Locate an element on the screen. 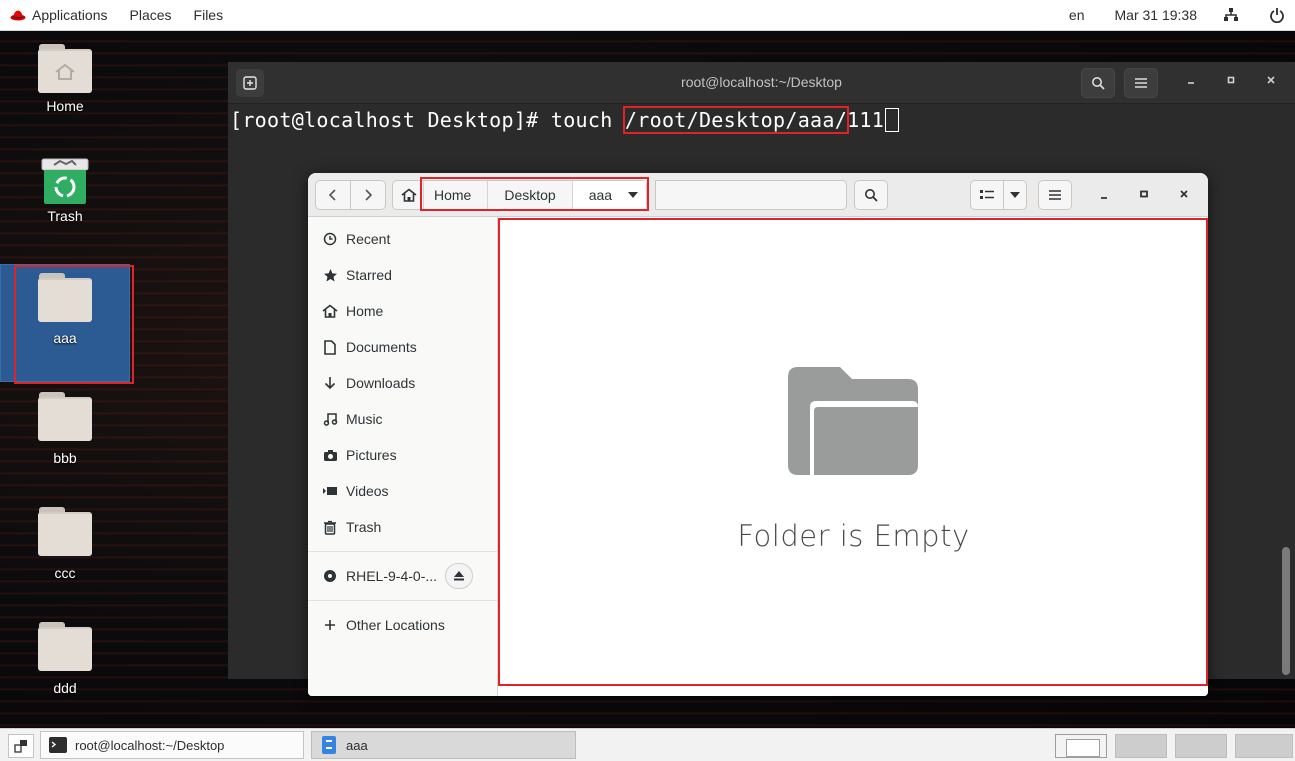 This screenshot has width=1295, height=761. files-app-menu: Files is located at coordinates (209, 15).